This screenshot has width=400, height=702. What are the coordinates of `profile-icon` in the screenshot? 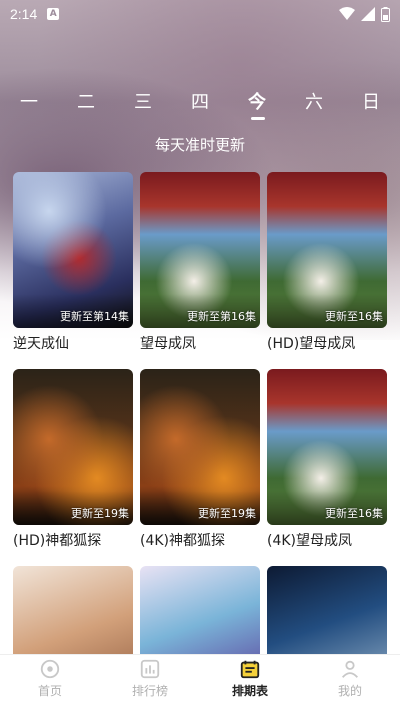 It's located at (350, 669).